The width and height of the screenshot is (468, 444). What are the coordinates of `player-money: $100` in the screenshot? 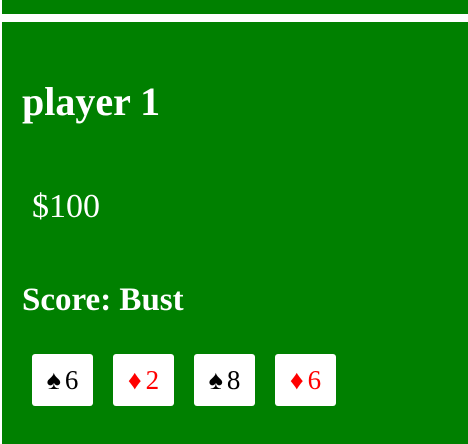 It's located at (66, 206).